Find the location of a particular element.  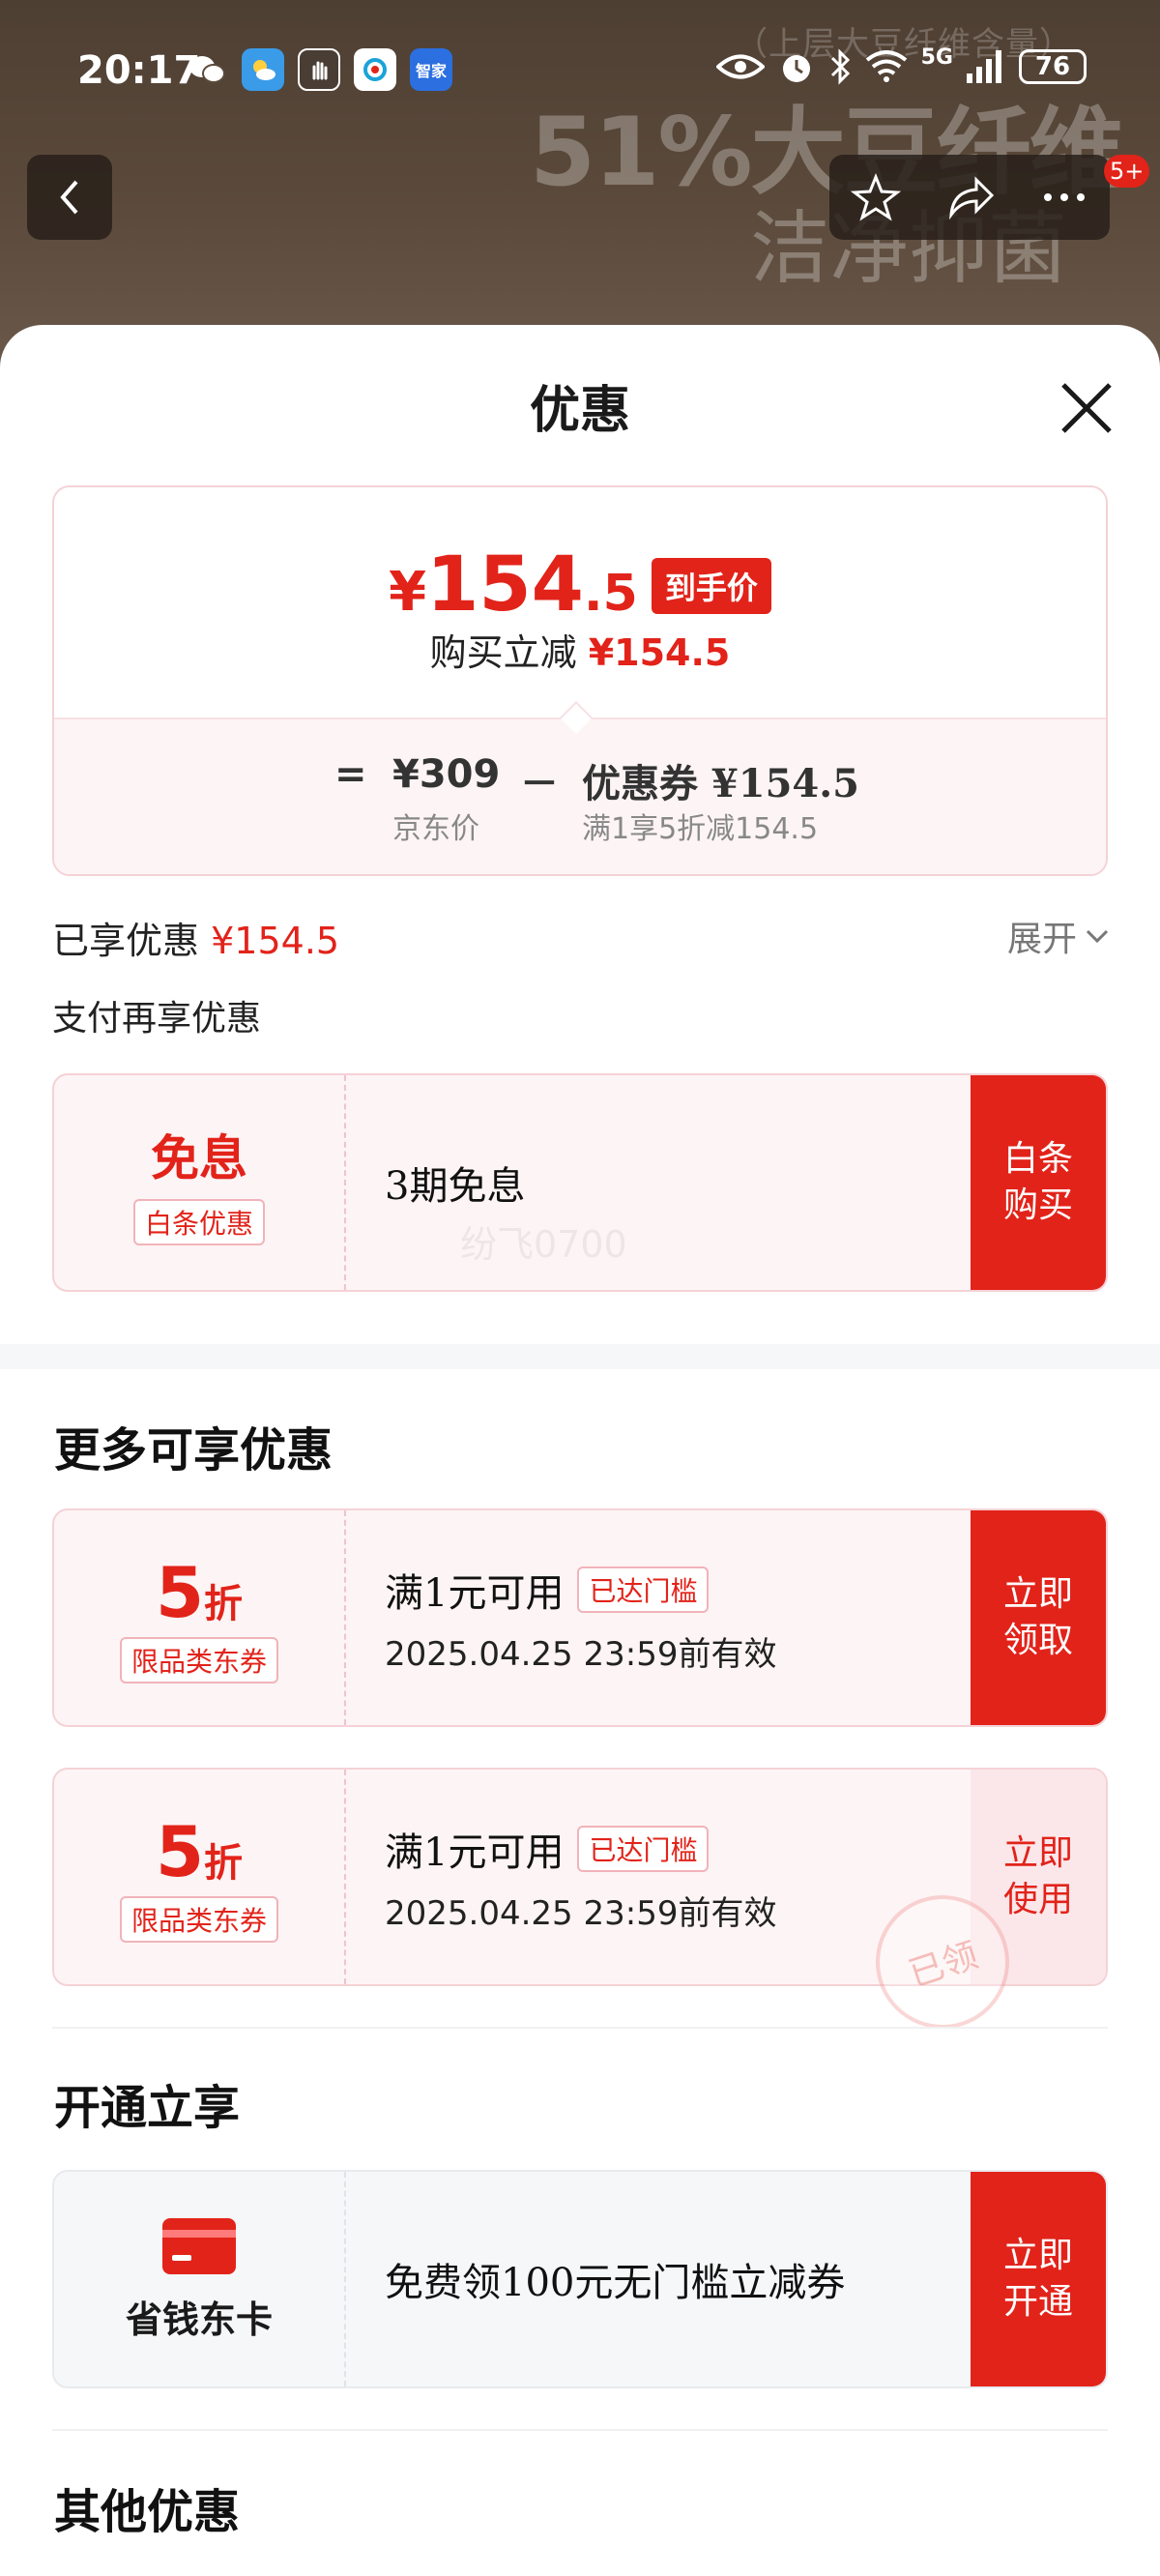

sheet-title: 优惠 is located at coordinates (579, 410).